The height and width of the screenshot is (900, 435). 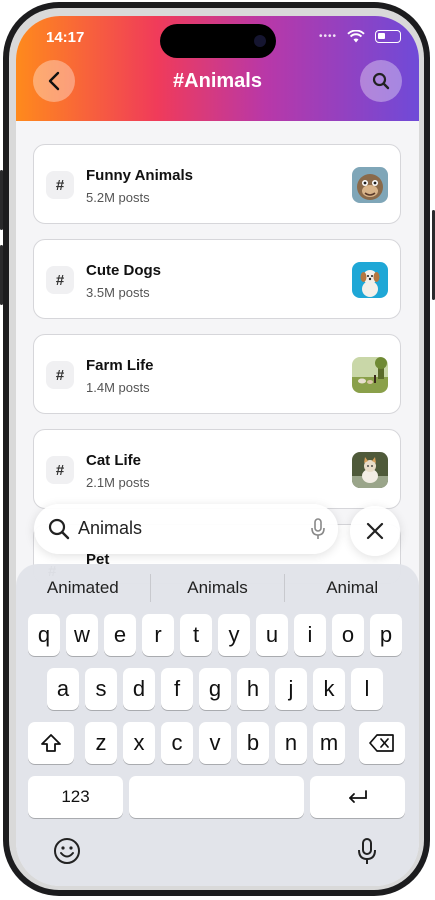 What do you see at coordinates (44, 635) in the screenshot?
I see `key-q: q` at bounding box center [44, 635].